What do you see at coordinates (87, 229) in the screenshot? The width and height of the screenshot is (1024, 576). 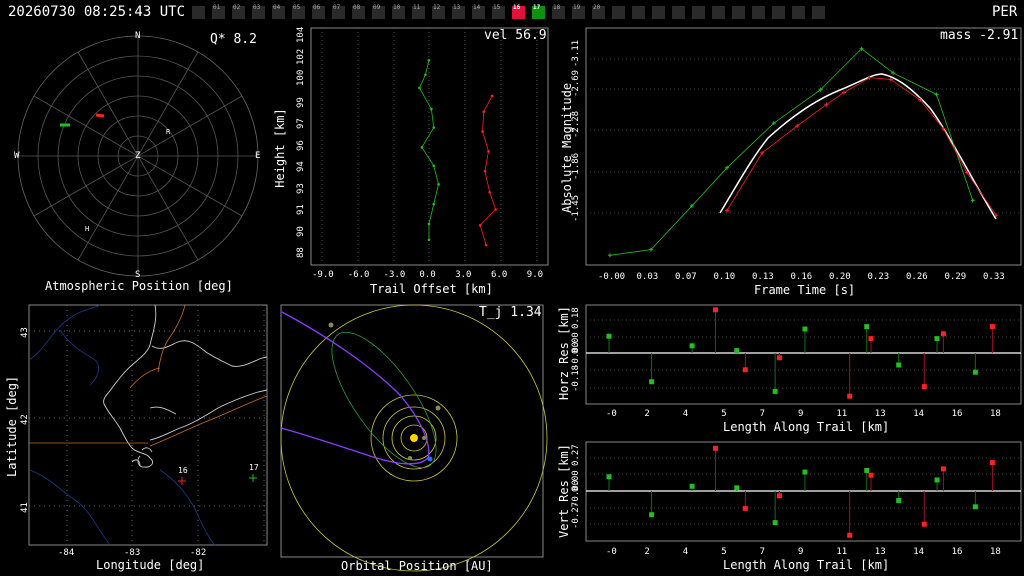 I see `h-marker: H` at bounding box center [87, 229].